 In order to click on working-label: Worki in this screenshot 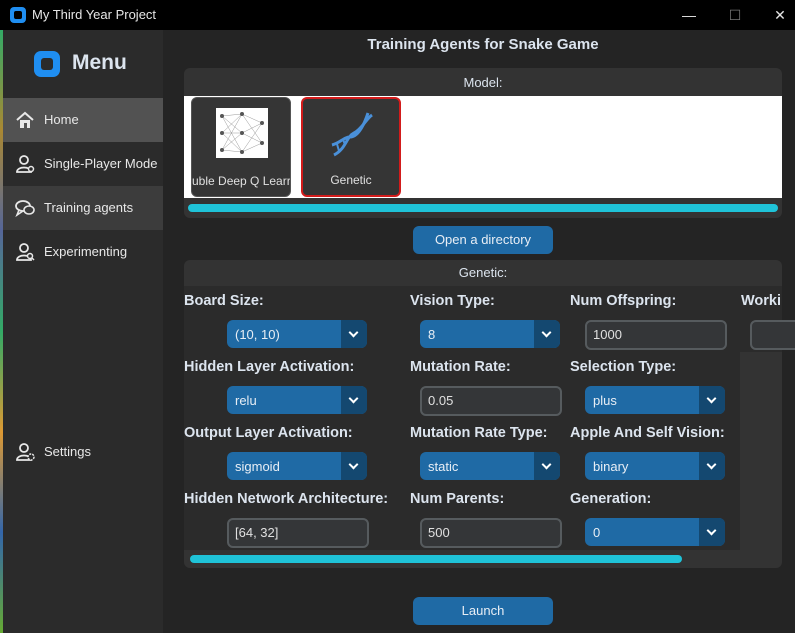, I will do `click(761, 301)`.